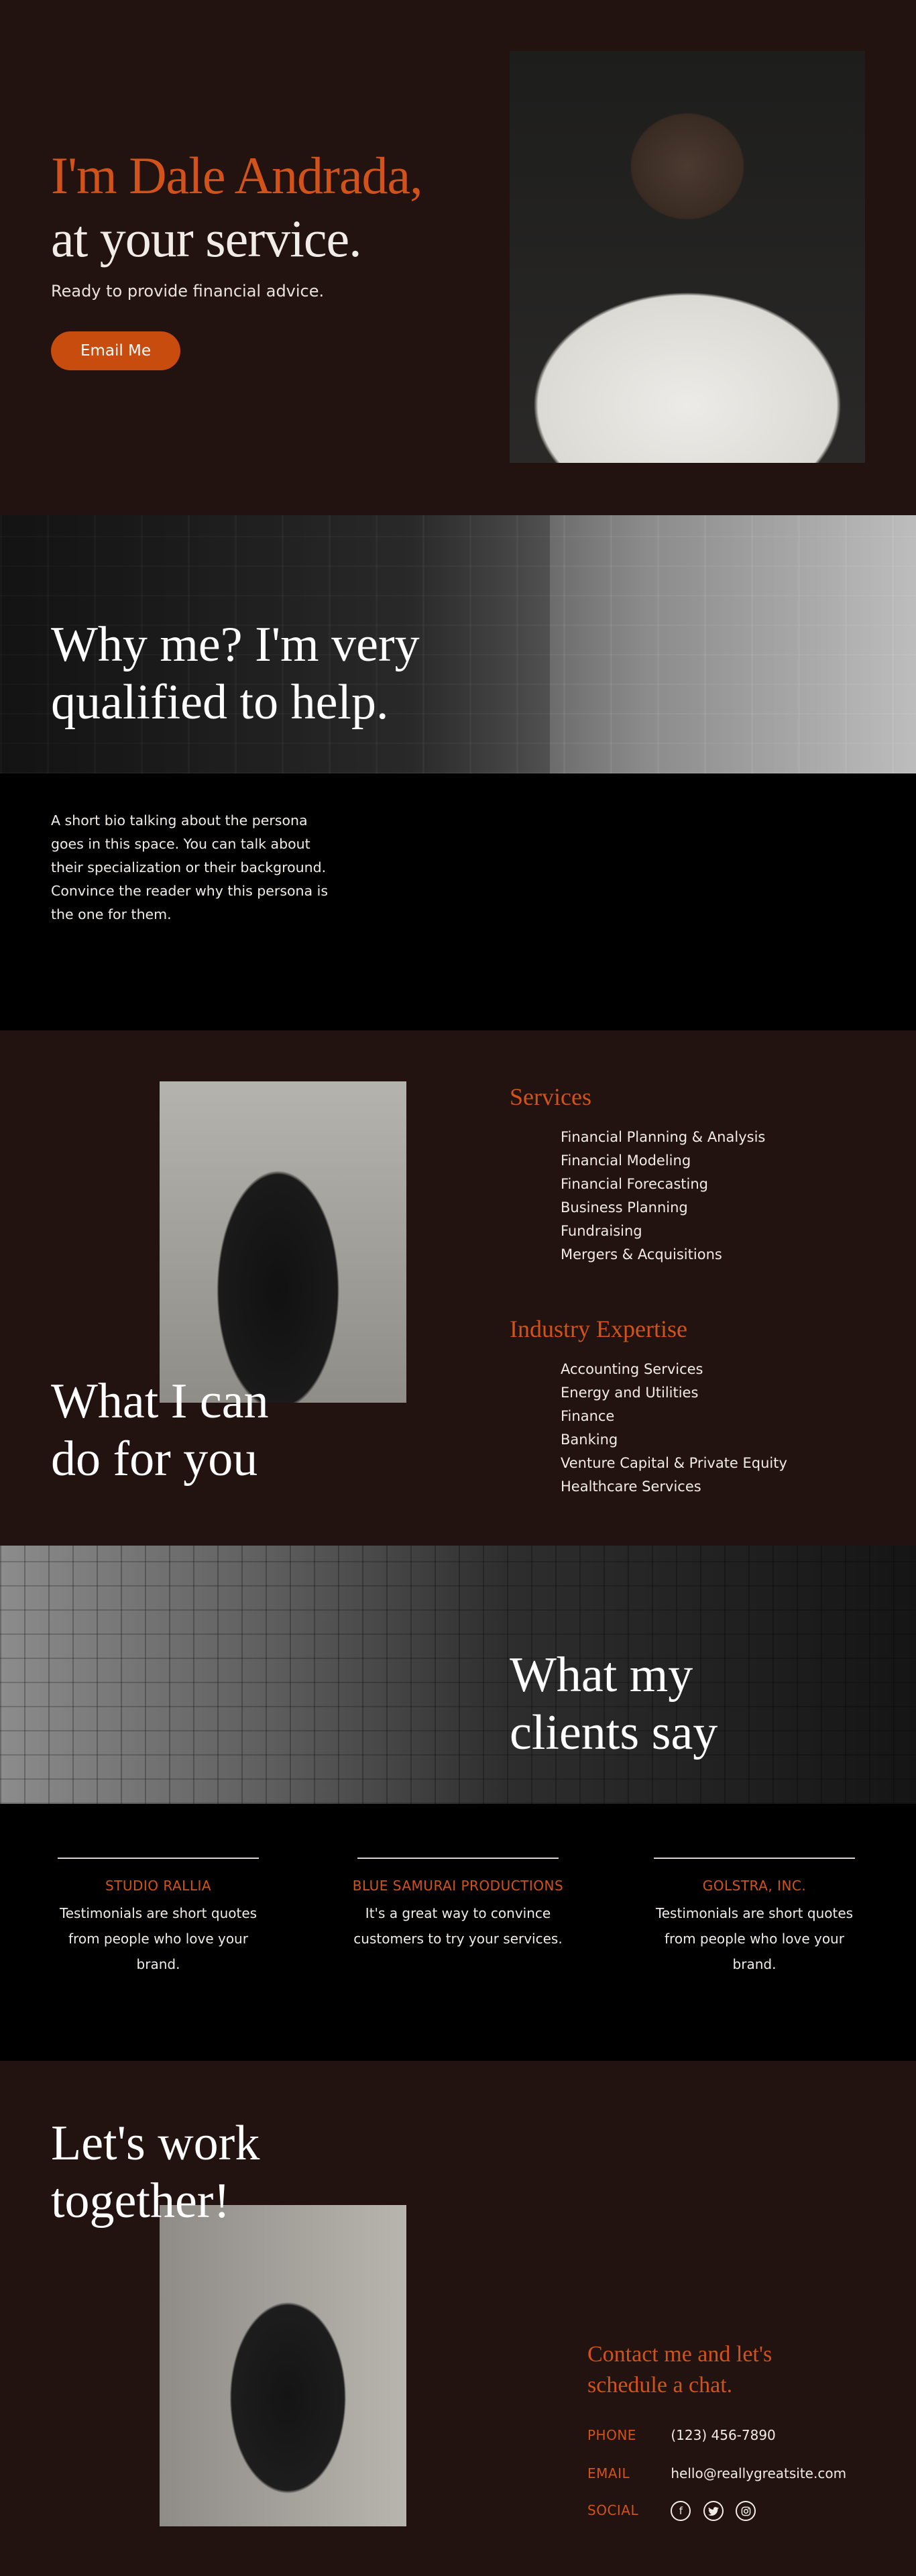 This screenshot has height=2576, width=916. I want to click on phone-value: (123) 456-7890, so click(723, 2435).